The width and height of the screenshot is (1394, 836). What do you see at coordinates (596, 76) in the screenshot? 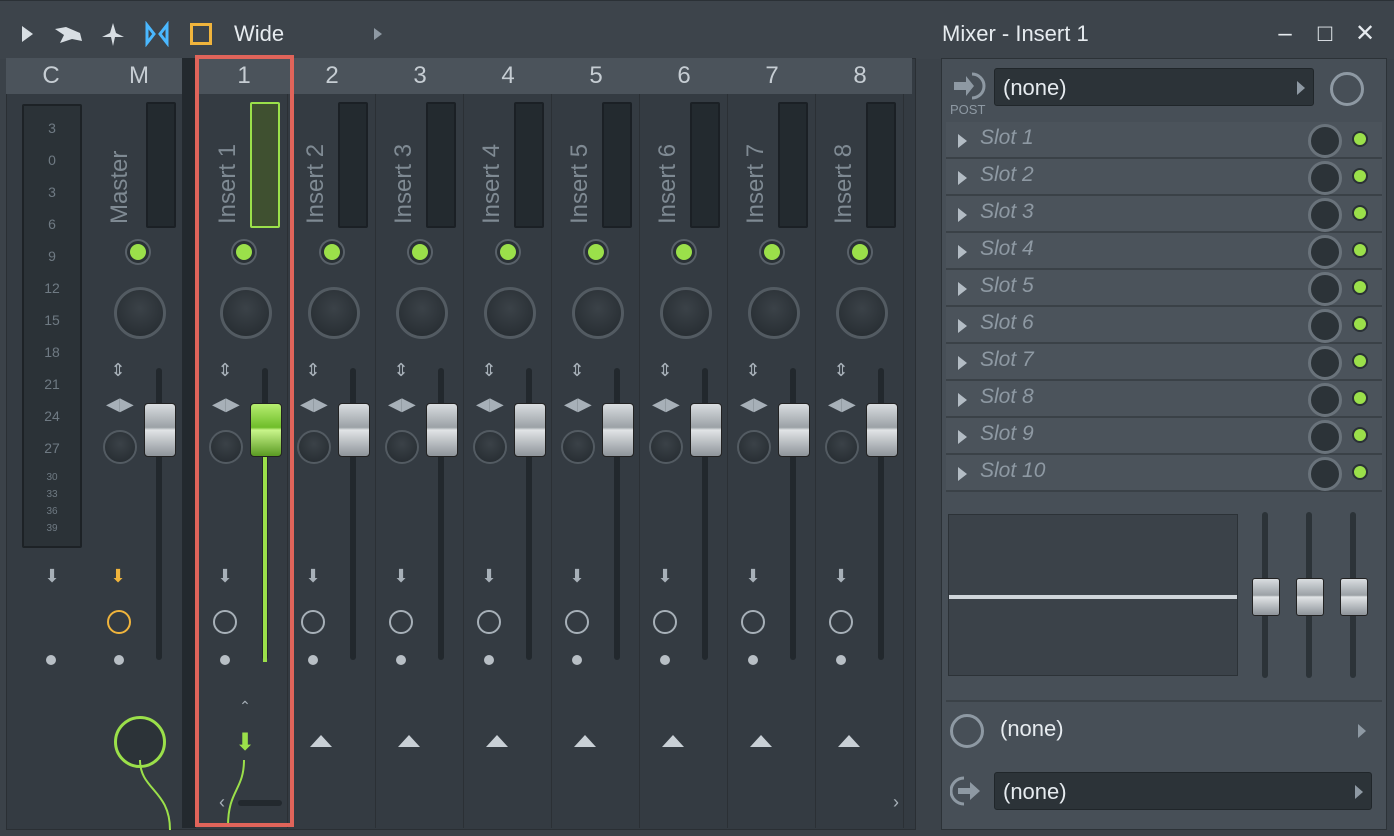
I see `strip-header-insert-5: 5` at bounding box center [596, 76].